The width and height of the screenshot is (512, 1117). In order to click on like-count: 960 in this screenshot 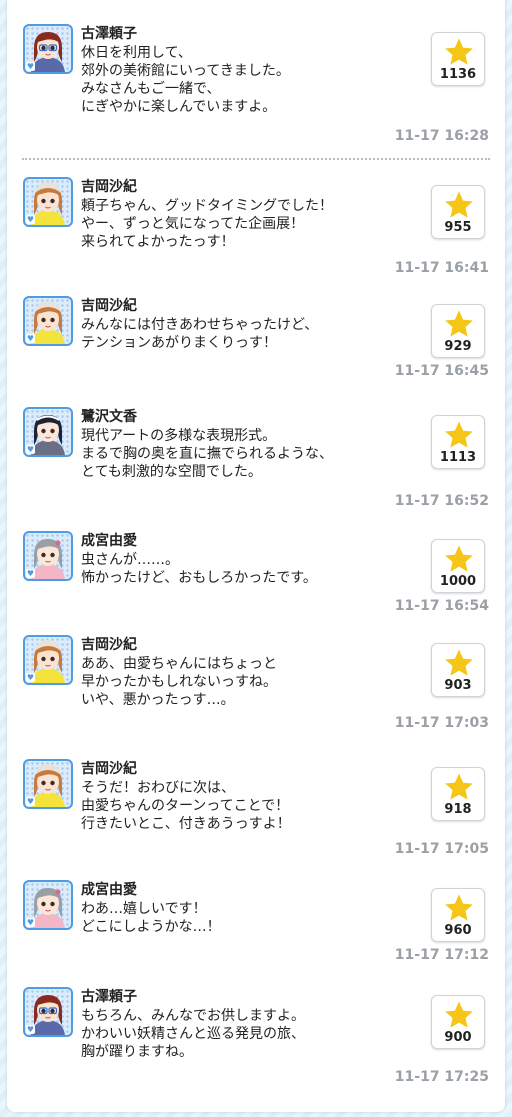, I will do `click(458, 930)`.